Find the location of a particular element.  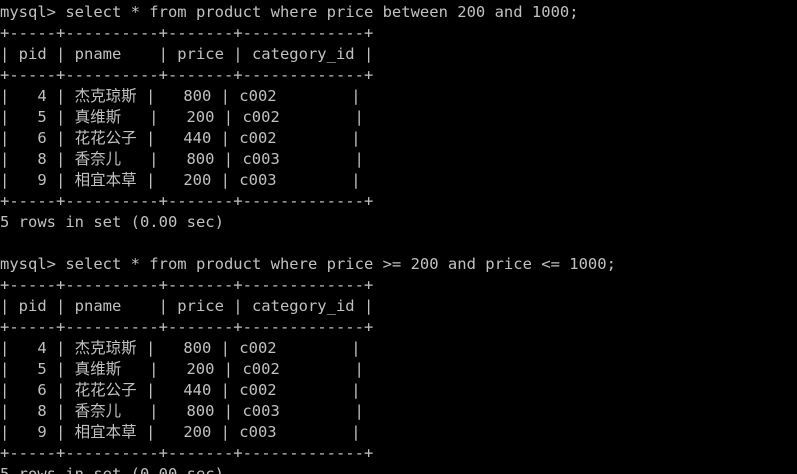

table-1-row: | 5 | 真维斯 | 200 | c002 | is located at coordinates (182, 117).